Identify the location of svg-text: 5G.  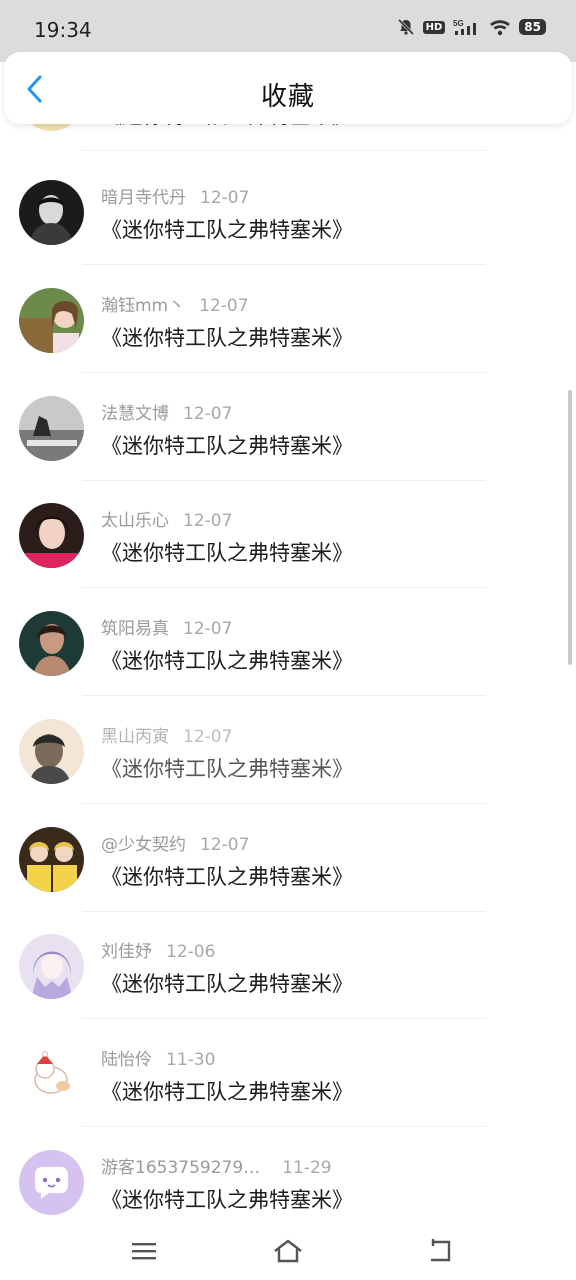
(458, 23).